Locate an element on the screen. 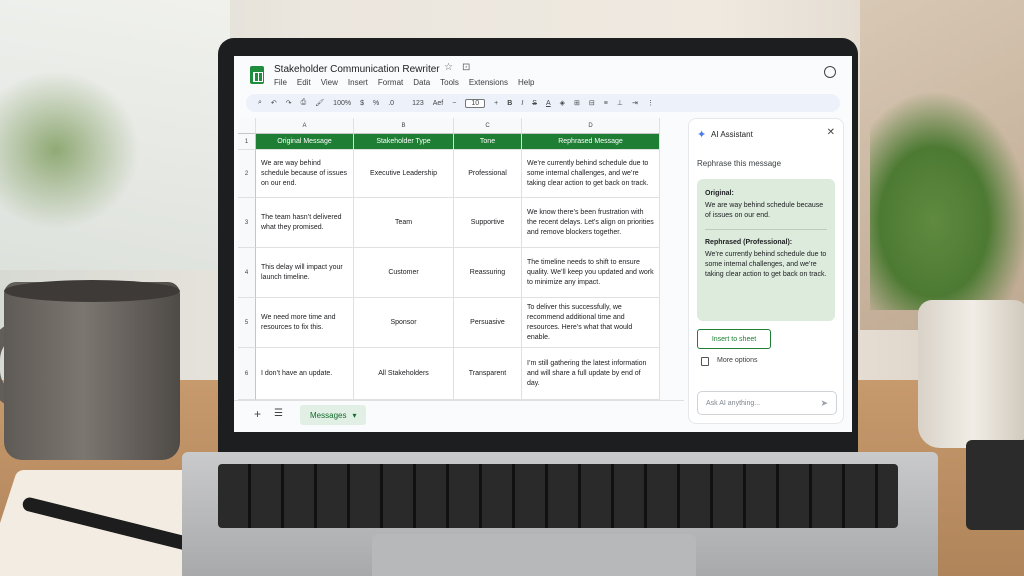 The image size is (1024, 576). table-cell: Sponsor is located at coordinates (404, 323).